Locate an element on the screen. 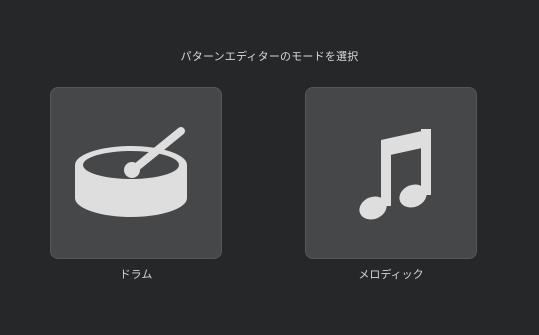 The height and width of the screenshot is (335, 539). drum-mode-label: ドラム is located at coordinates (136, 274).